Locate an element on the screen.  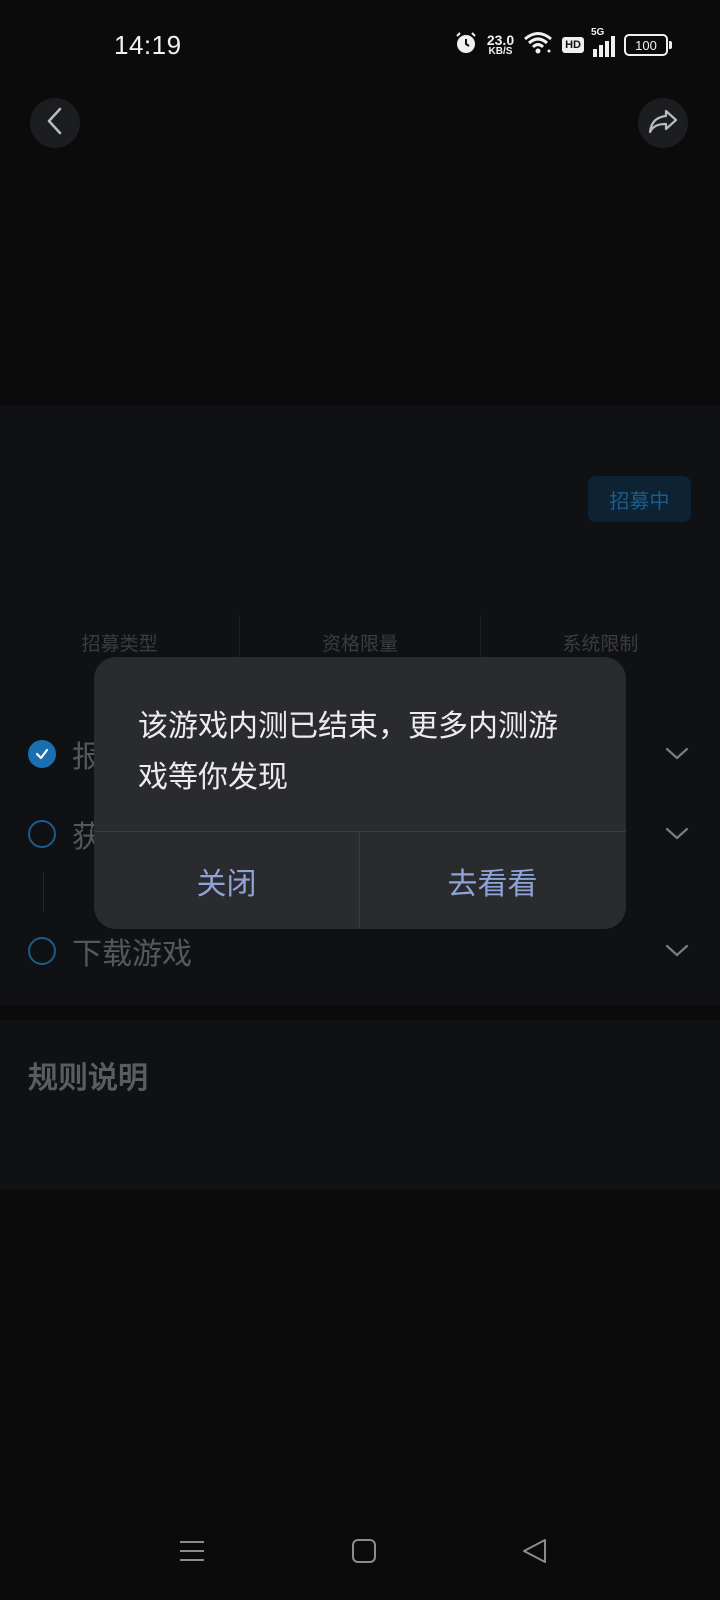
close-button: 关闭 is located at coordinates (226, 880).